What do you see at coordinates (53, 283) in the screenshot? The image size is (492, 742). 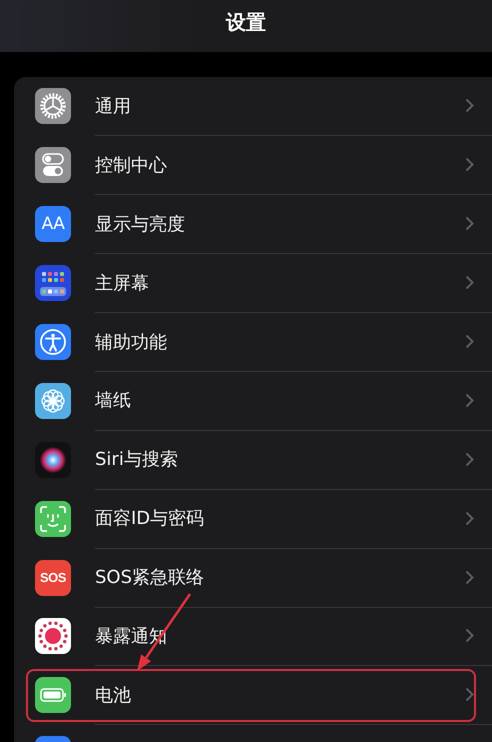 I see `app-grid-icon` at bounding box center [53, 283].